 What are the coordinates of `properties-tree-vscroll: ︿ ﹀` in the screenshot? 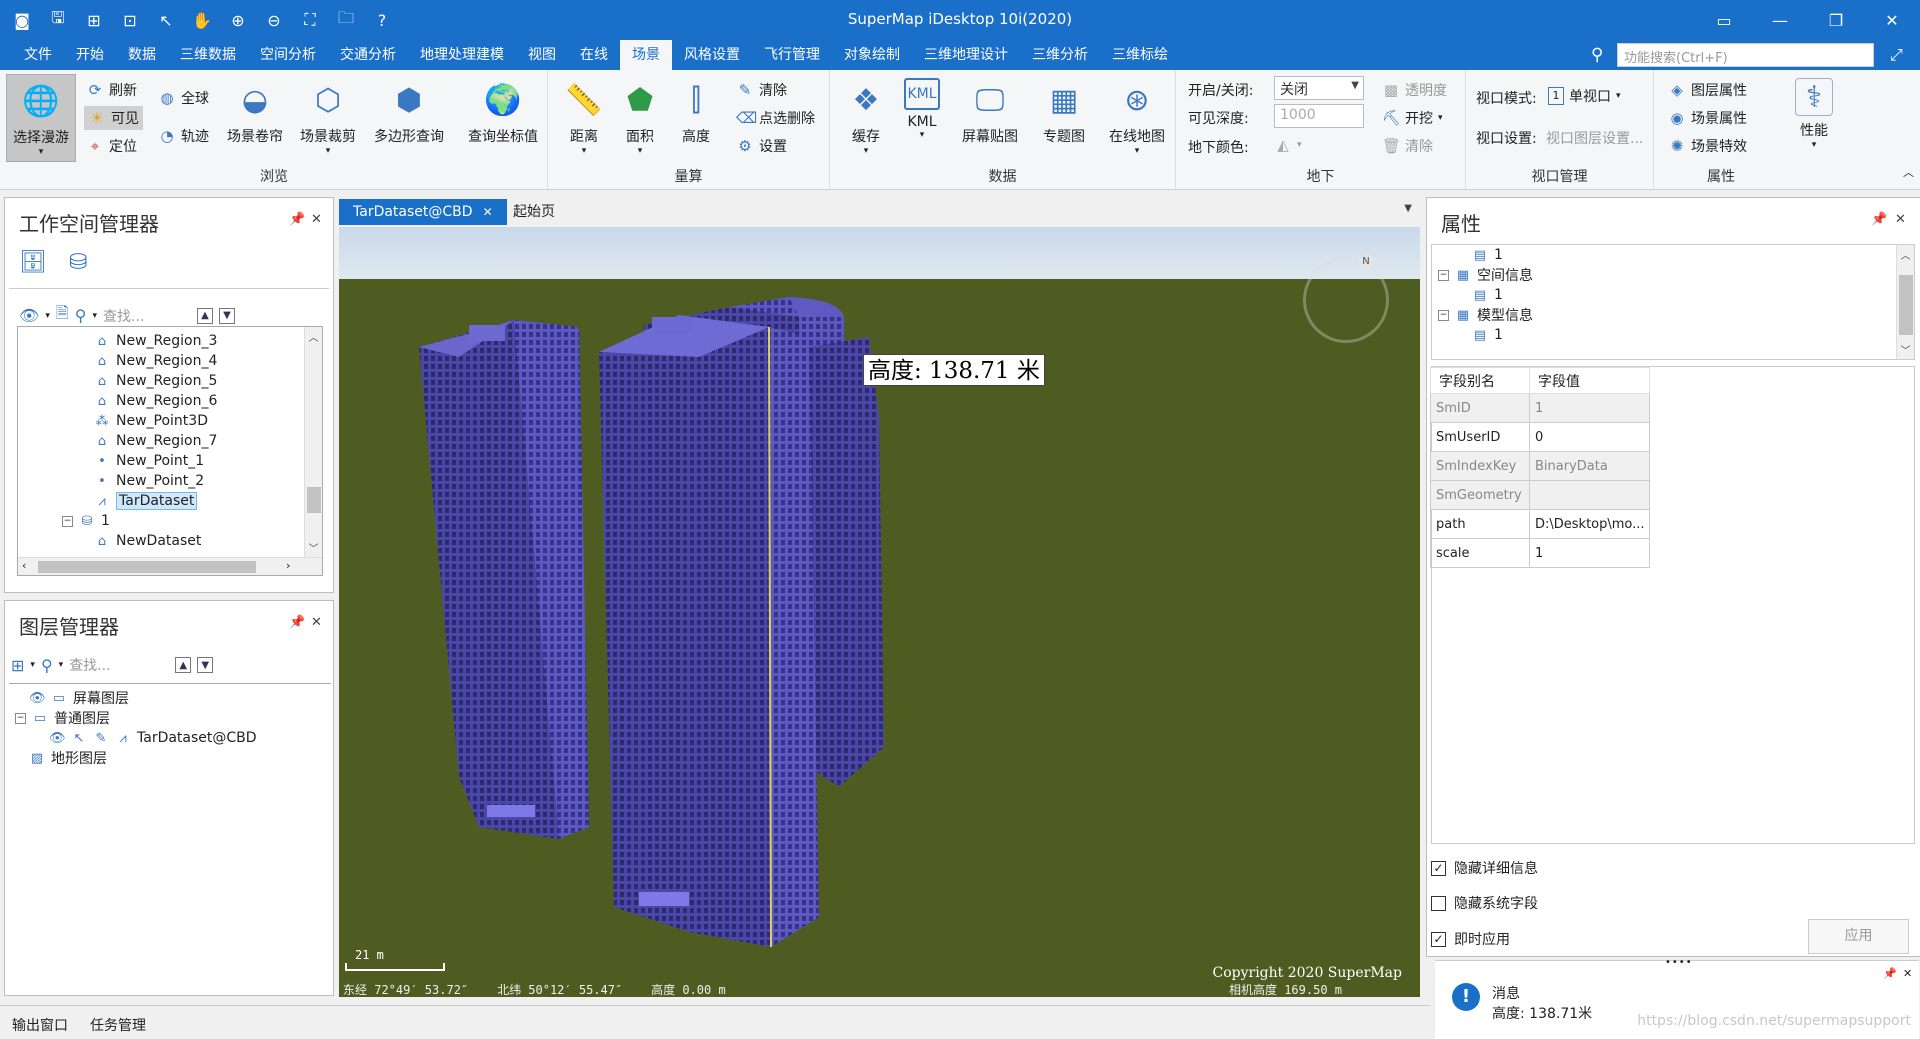 It's located at (1905, 302).